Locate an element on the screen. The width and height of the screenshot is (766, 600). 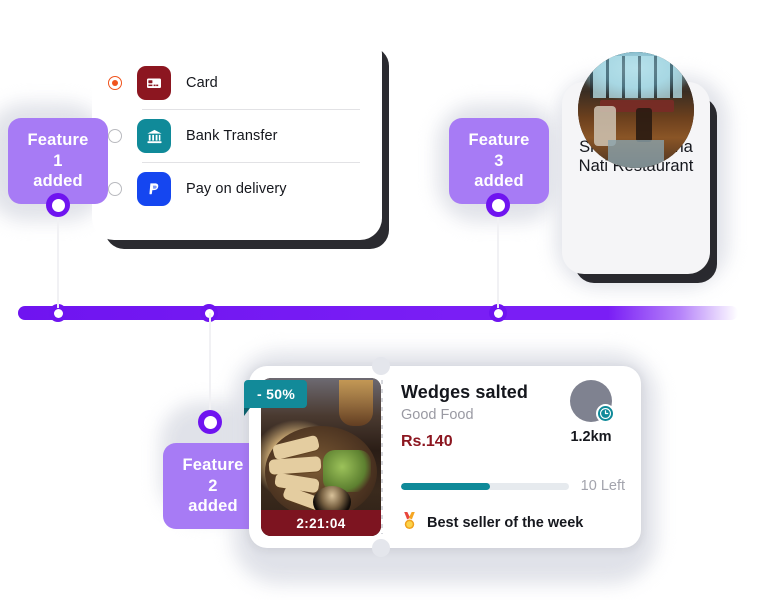
feature-3-badge: Feature 3 added is located at coordinates (499, 161).